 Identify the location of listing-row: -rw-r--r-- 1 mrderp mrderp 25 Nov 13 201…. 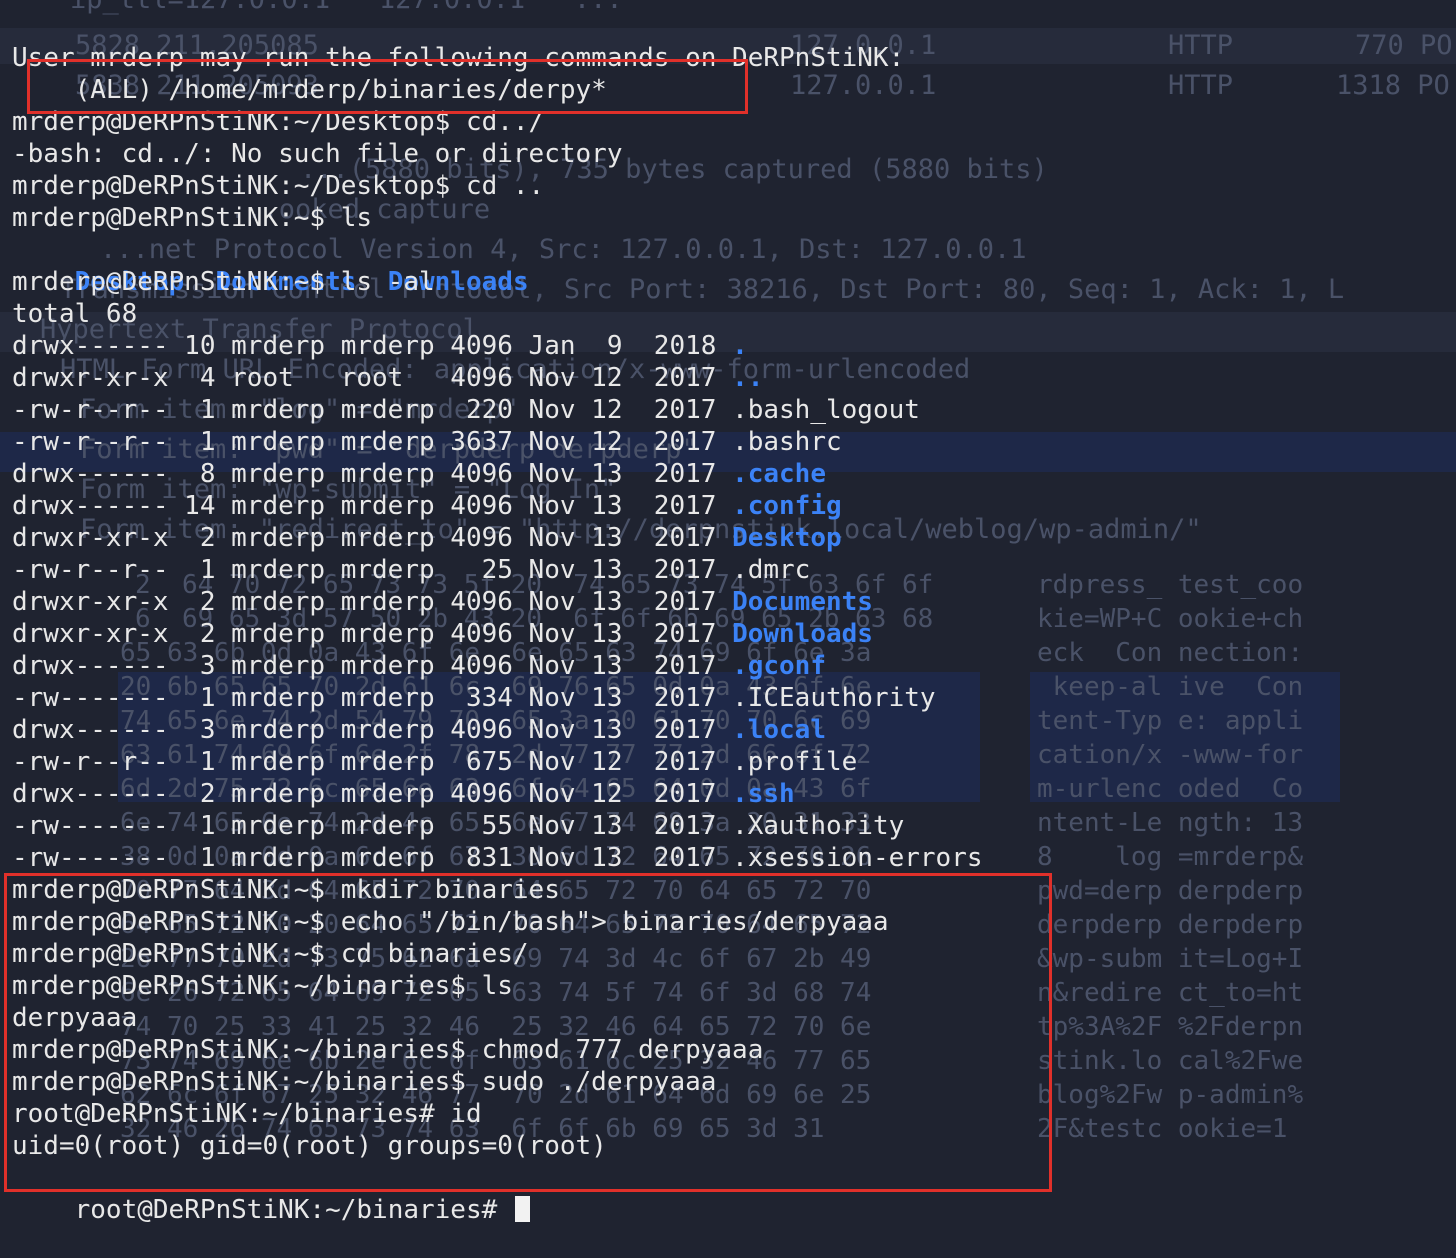
(411, 570).